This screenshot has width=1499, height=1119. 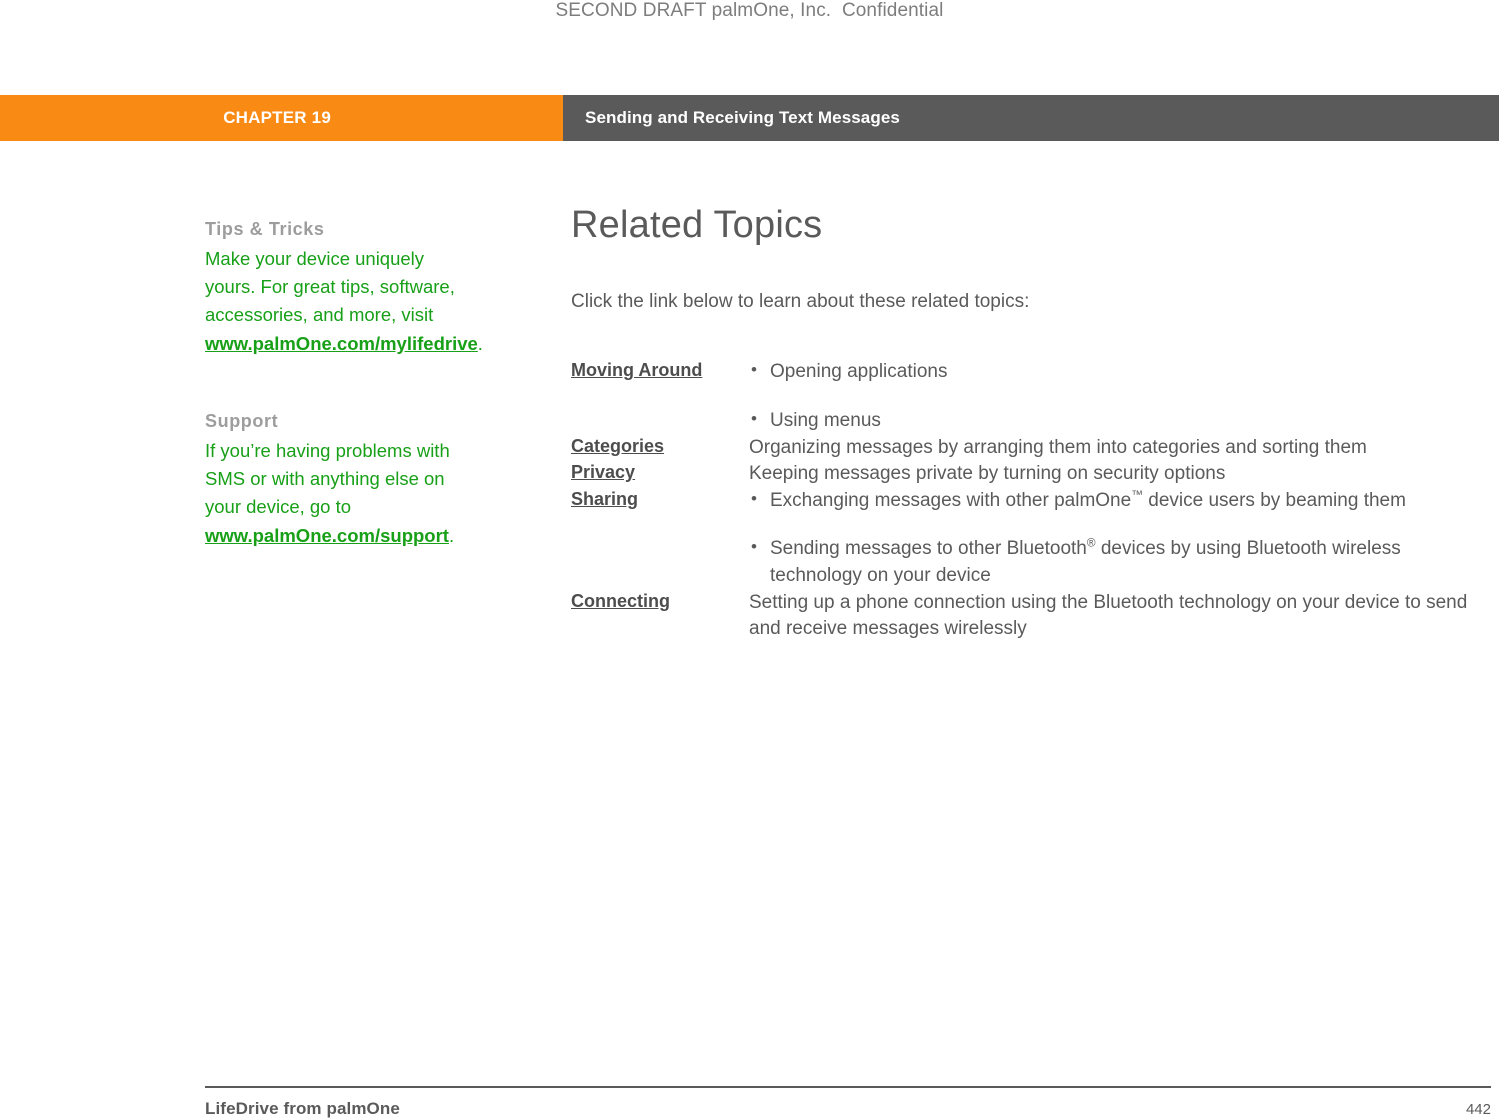 What do you see at coordinates (660, 396) in the screenshot?
I see `topic-link-cell: Moving Around` at bounding box center [660, 396].